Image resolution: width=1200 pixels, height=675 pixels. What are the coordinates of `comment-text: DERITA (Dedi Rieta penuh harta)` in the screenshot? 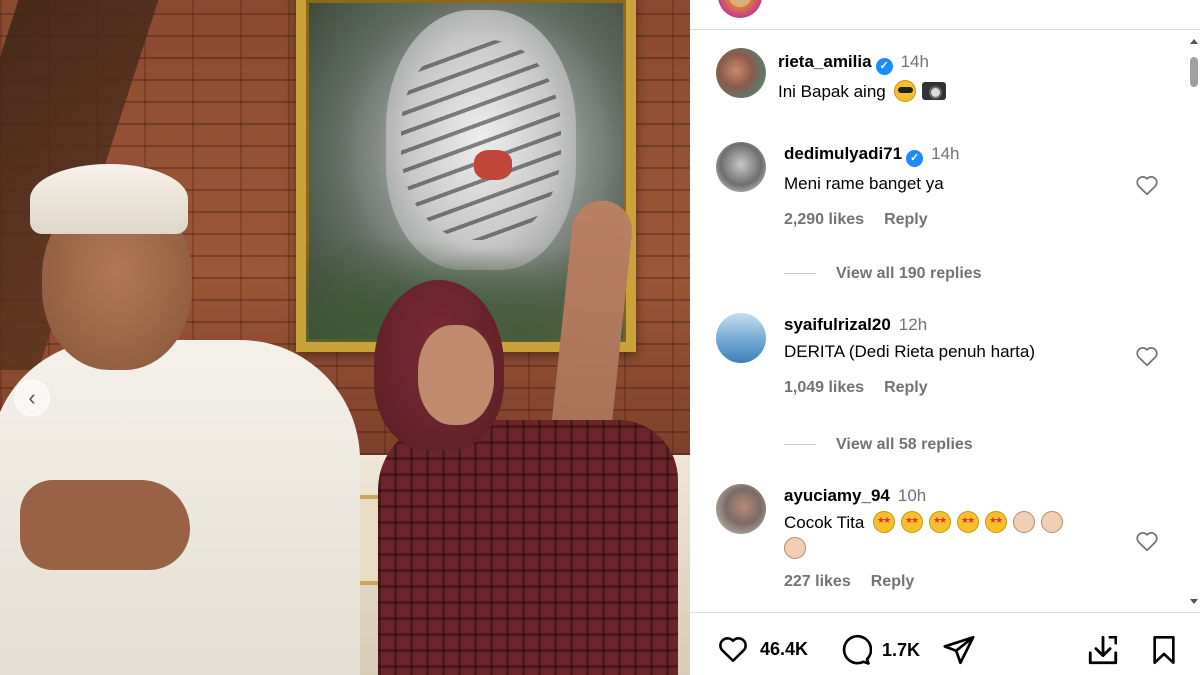 It's located at (910, 351).